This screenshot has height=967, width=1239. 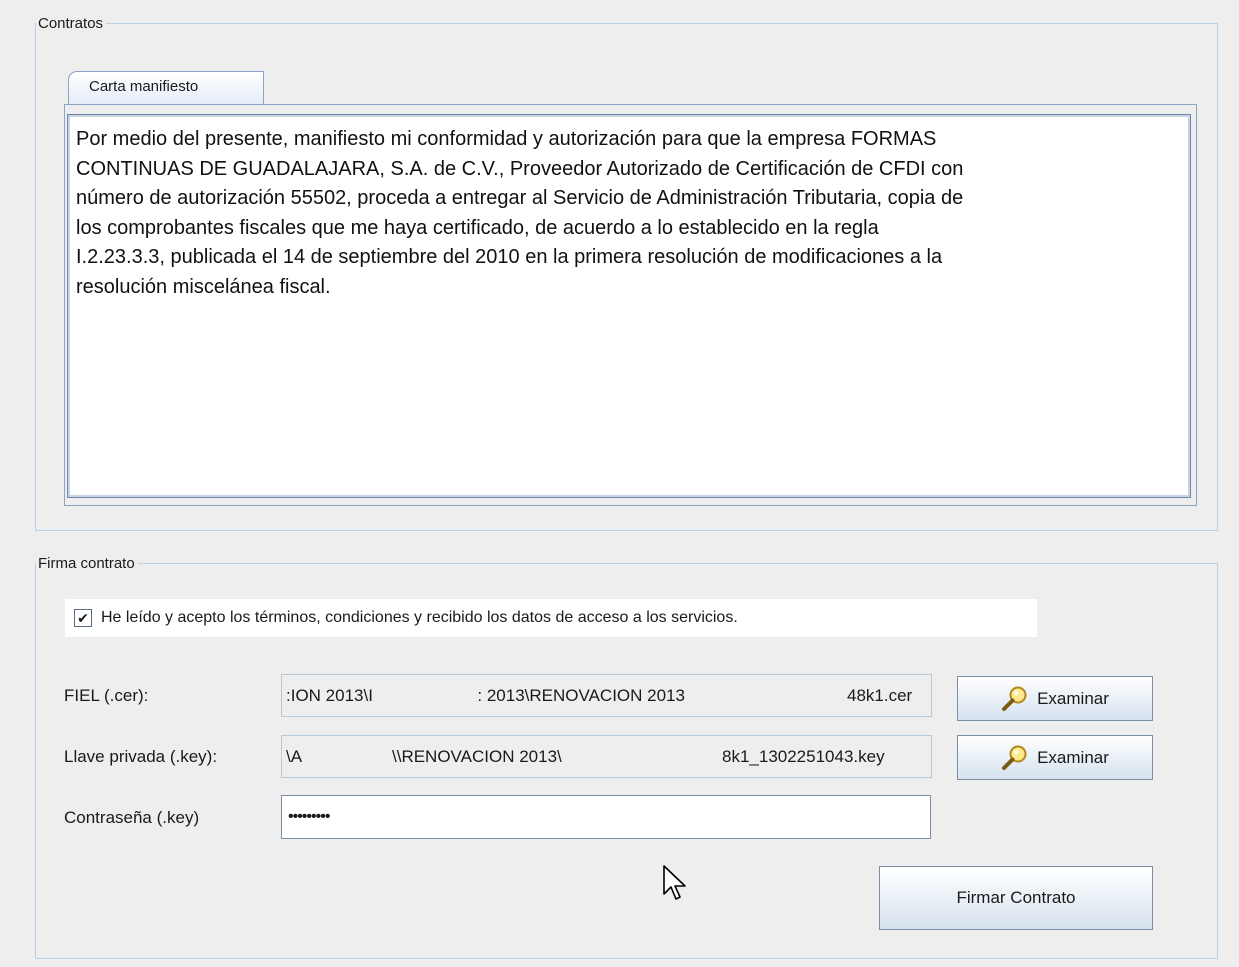 I want to click on firmar-contrato-label: Firmar Contrato, so click(x=1016, y=897).